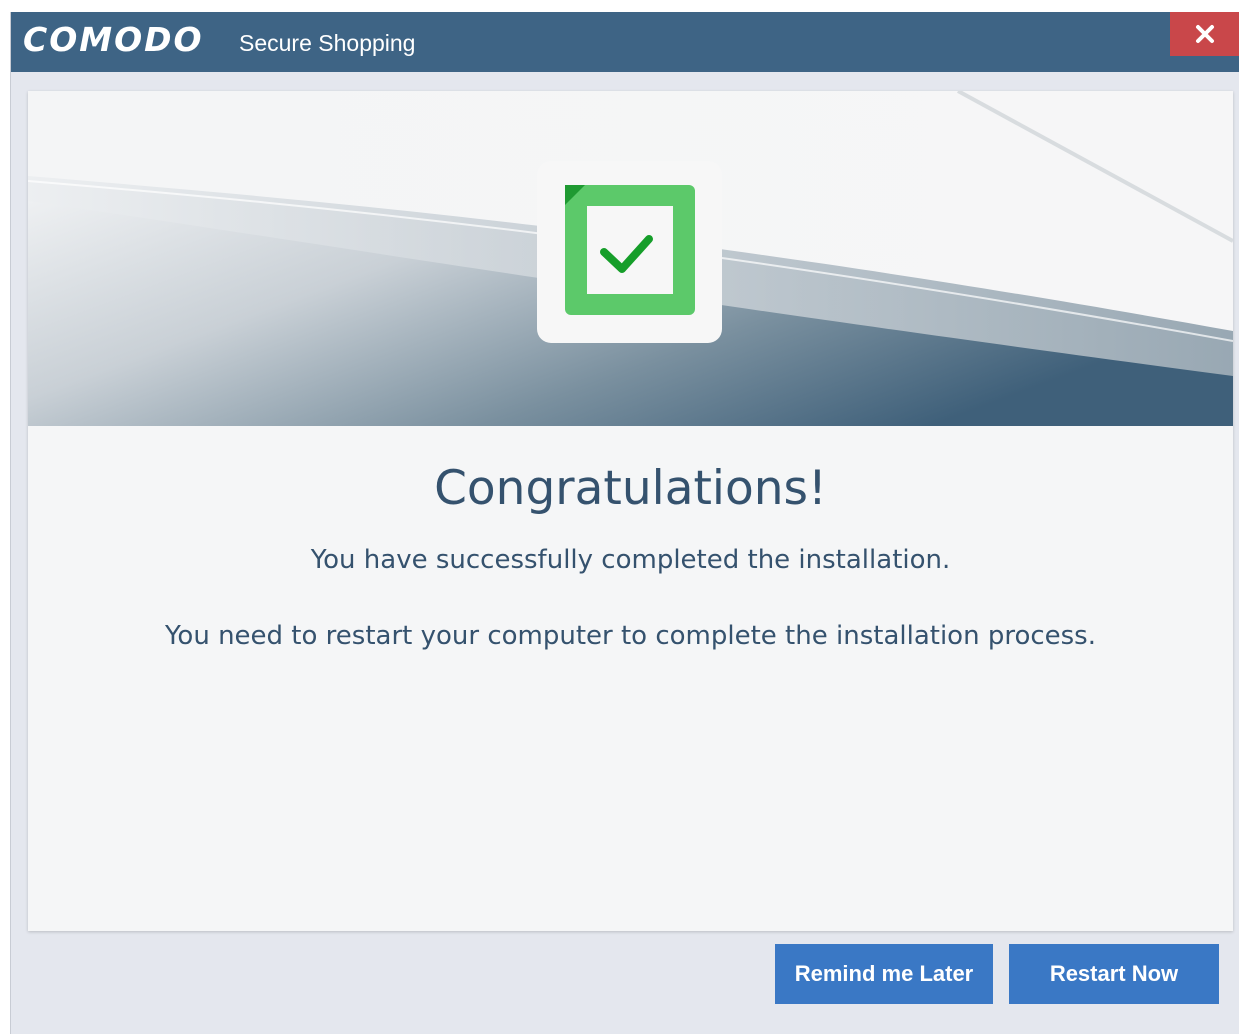 Image resolution: width=1239 pixels, height=1034 pixels. What do you see at coordinates (625, 42) in the screenshot?
I see `title-bar: COMODO Secure Shopping` at bounding box center [625, 42].